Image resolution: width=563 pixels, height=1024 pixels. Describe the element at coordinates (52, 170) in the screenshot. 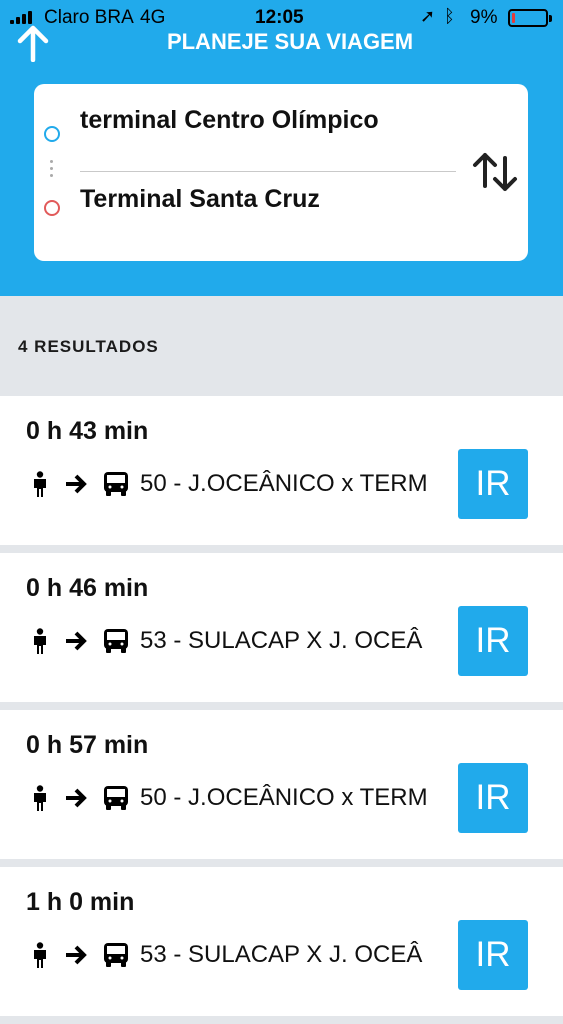

I see `route-connector` at that location.